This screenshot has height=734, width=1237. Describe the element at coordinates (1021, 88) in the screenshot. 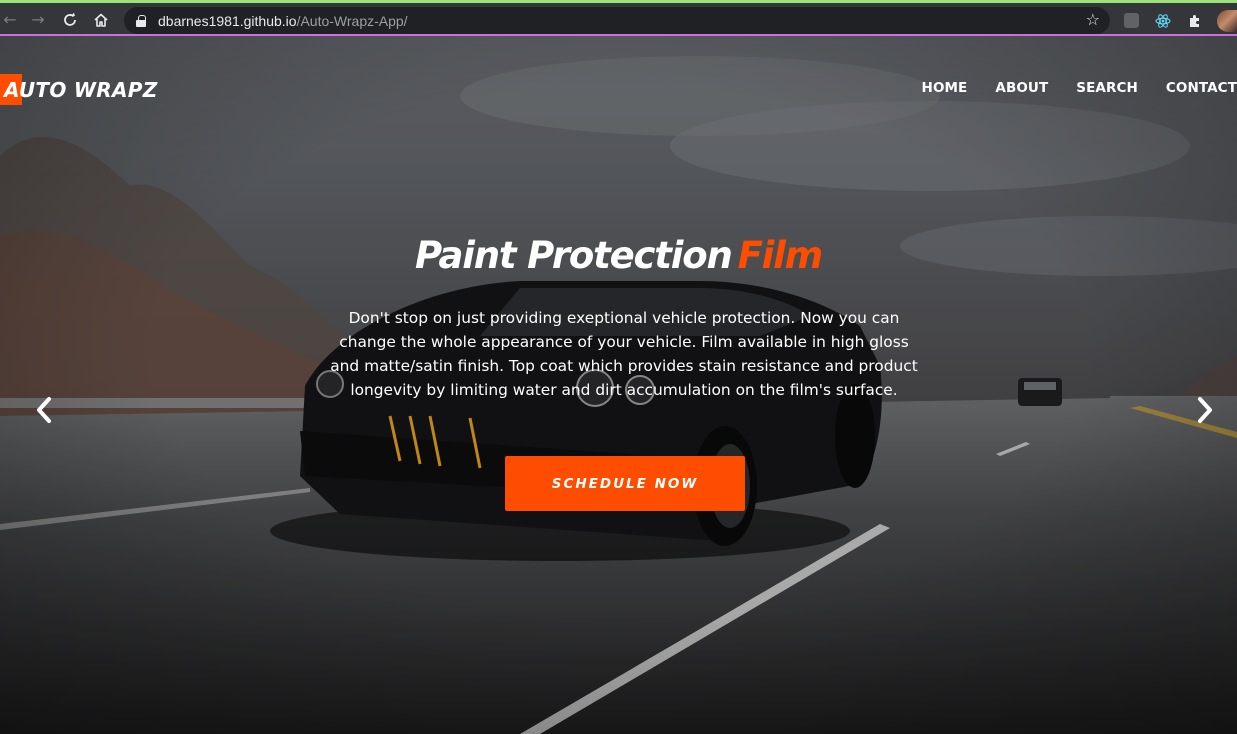

I see `nav-about: ABOUT` at that location.